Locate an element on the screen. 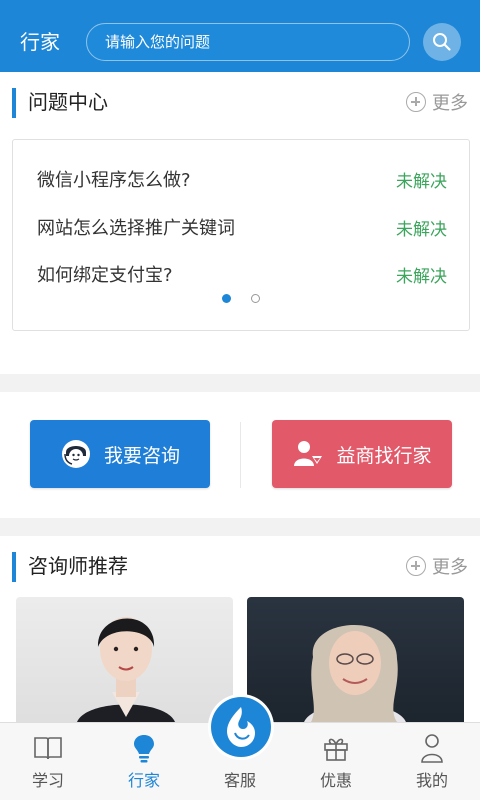 This screenshot has width=480, height=800. customer-service-icon is located at coordinates (241, 727).